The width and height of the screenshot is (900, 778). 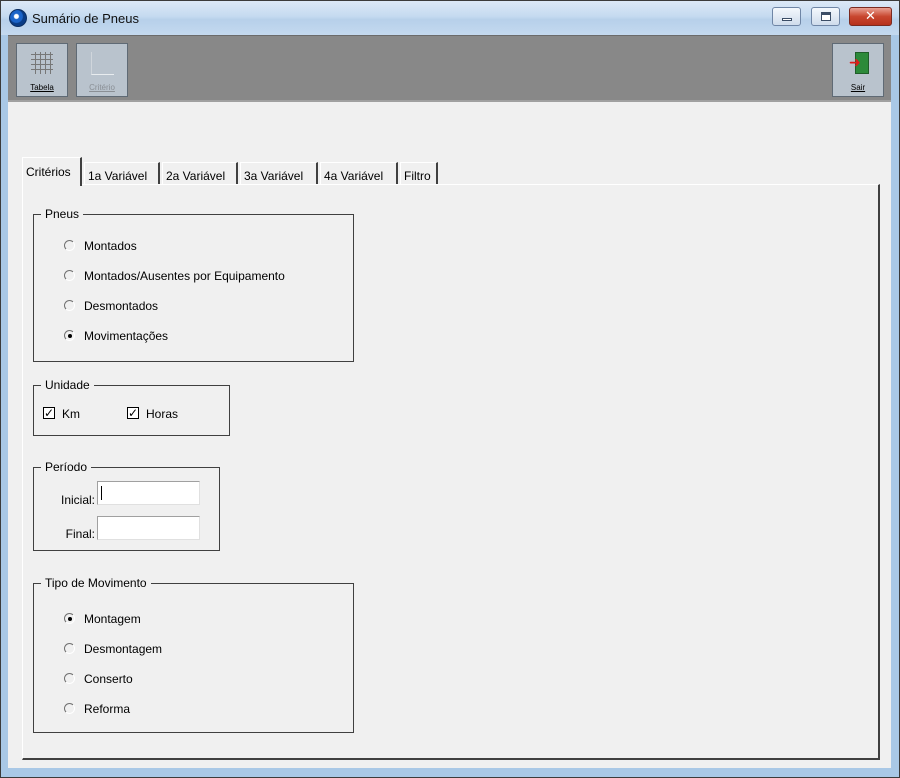 What do you see at coordinates (859, 63) in the screenshot?
I see `exit-door-icon: ➜` at bounding box center [859, 63].